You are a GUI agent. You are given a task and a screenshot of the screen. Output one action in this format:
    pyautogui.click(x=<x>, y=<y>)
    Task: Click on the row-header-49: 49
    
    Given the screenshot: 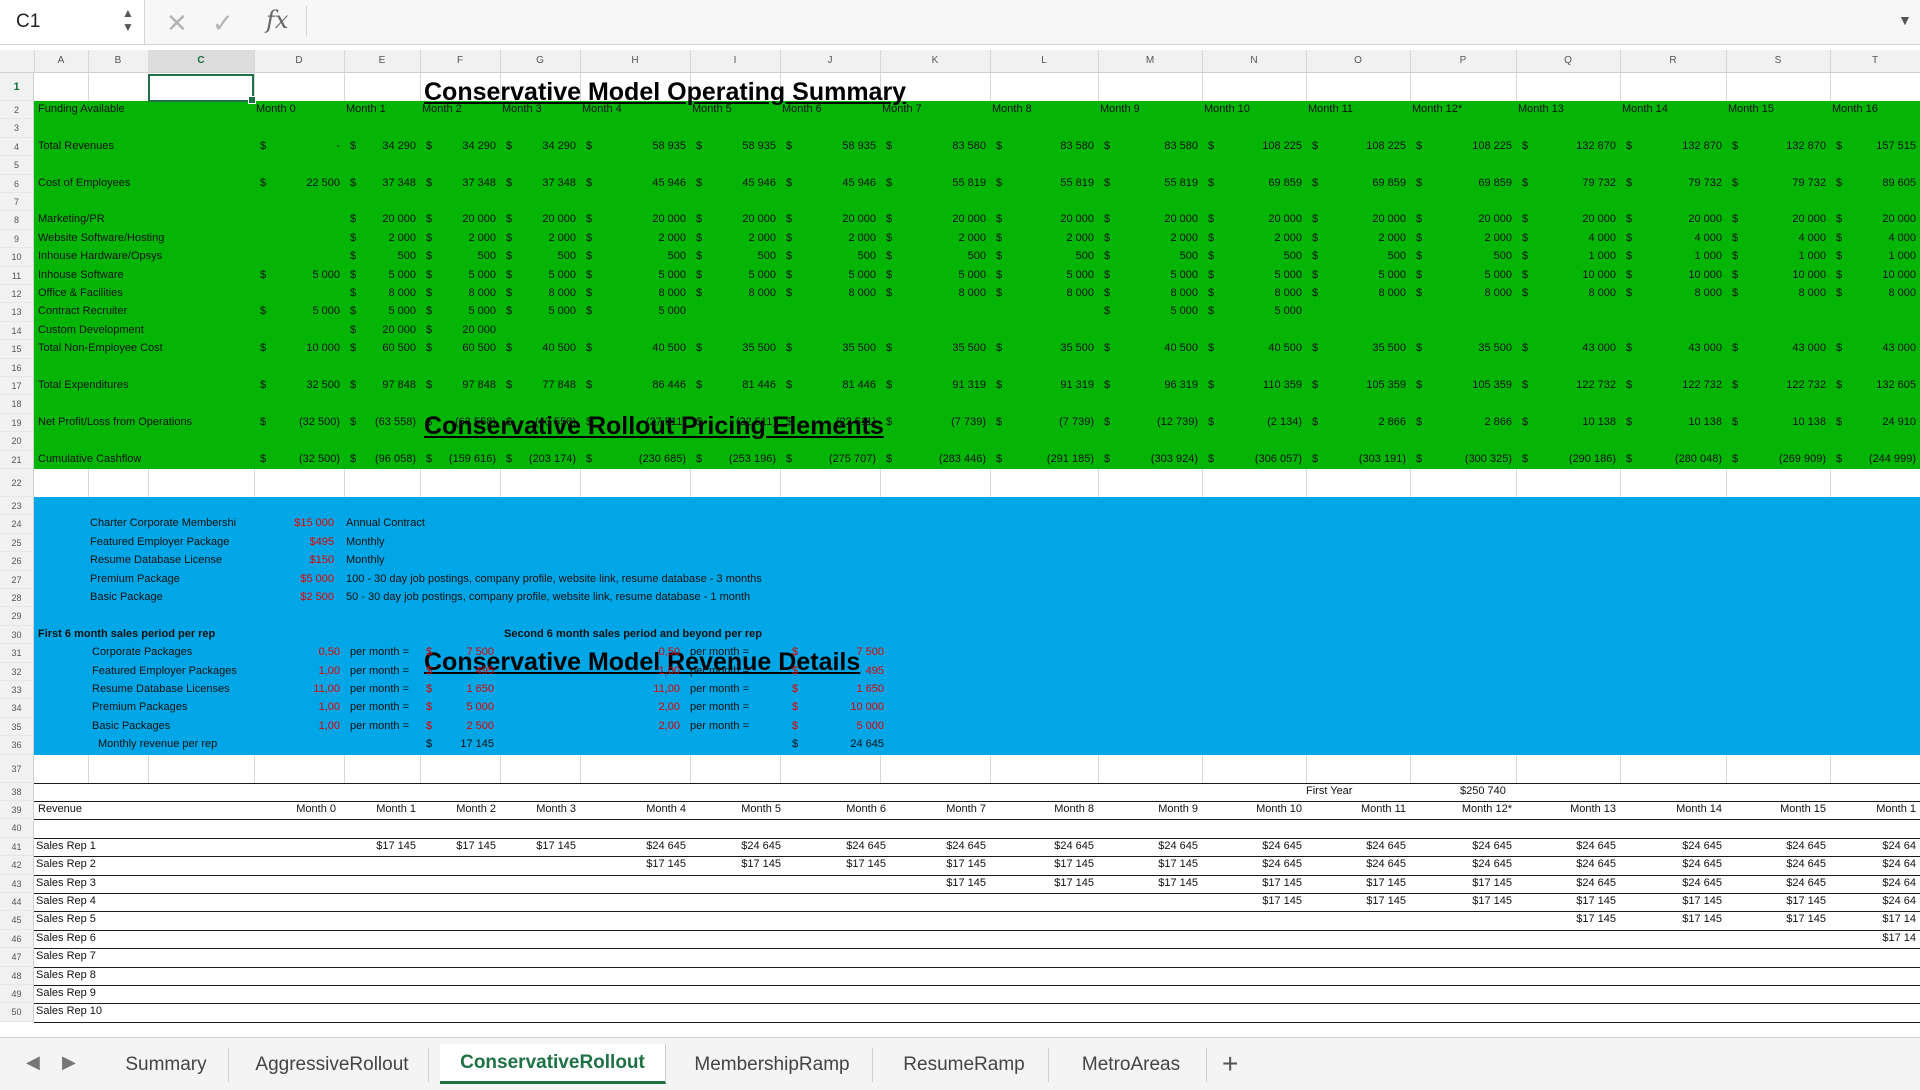 What is the action you would take?
    pyautogui.click(x=17, y=994)
    